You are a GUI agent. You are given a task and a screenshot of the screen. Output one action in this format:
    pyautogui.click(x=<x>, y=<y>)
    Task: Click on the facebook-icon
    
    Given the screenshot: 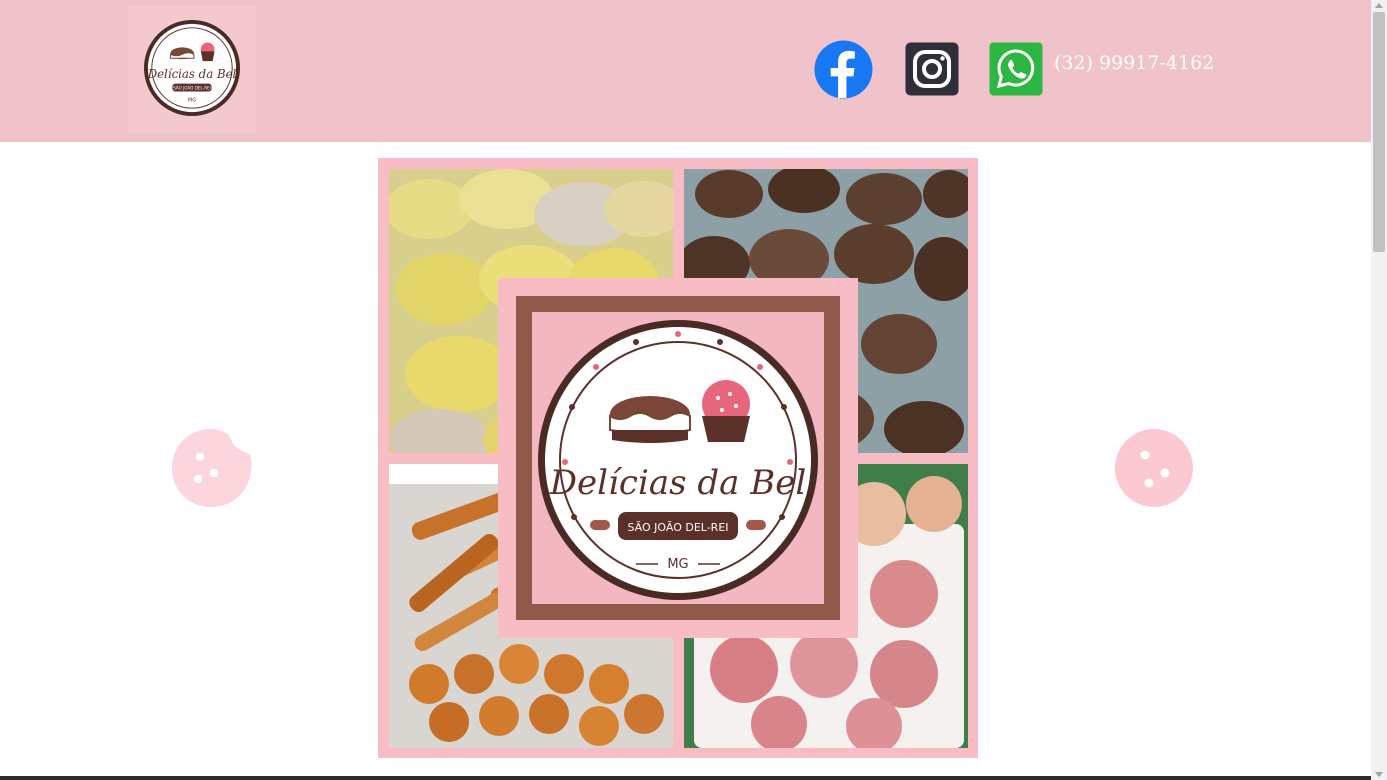 What is the action you would take?
    pyautogui.click(x=843, y=69)
    